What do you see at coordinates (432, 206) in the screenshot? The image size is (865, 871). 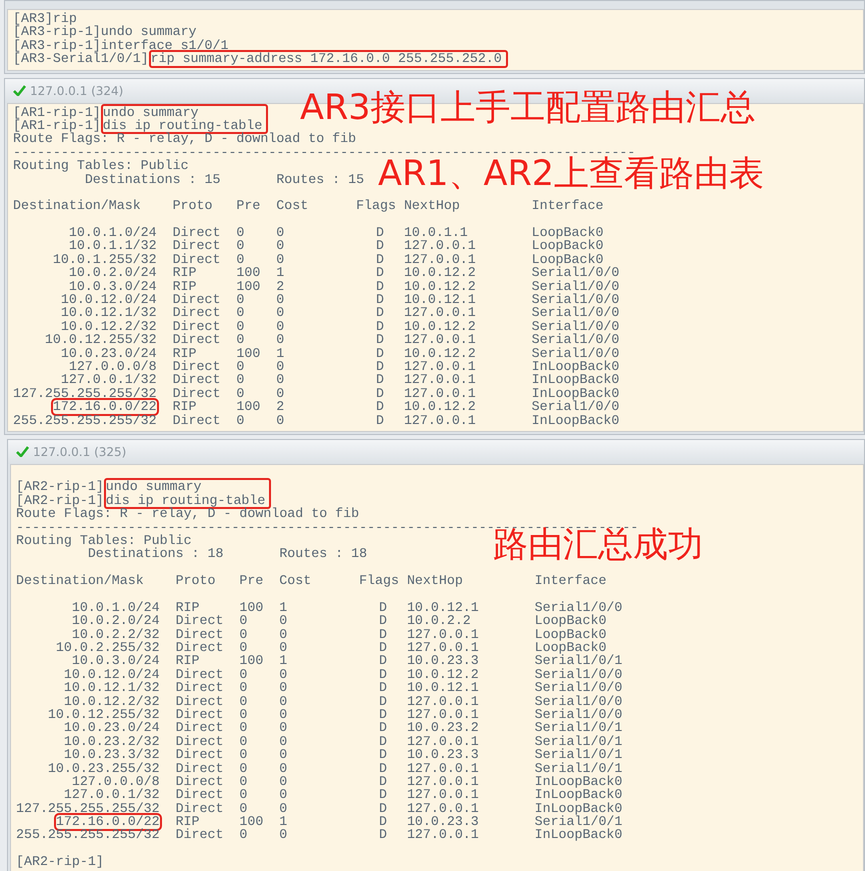 I see `column-header: NextHop` at bounding box center [432, 206].